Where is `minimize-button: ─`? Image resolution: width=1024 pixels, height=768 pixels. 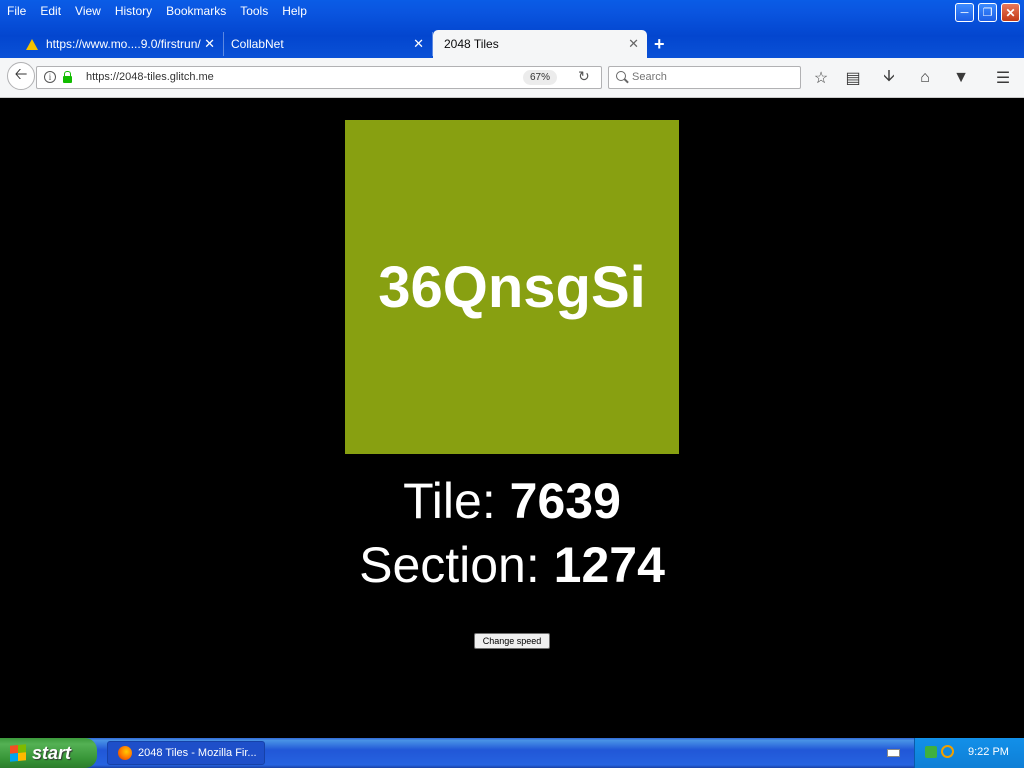
minimize-button: ─ is located at coordinates (964, 12).